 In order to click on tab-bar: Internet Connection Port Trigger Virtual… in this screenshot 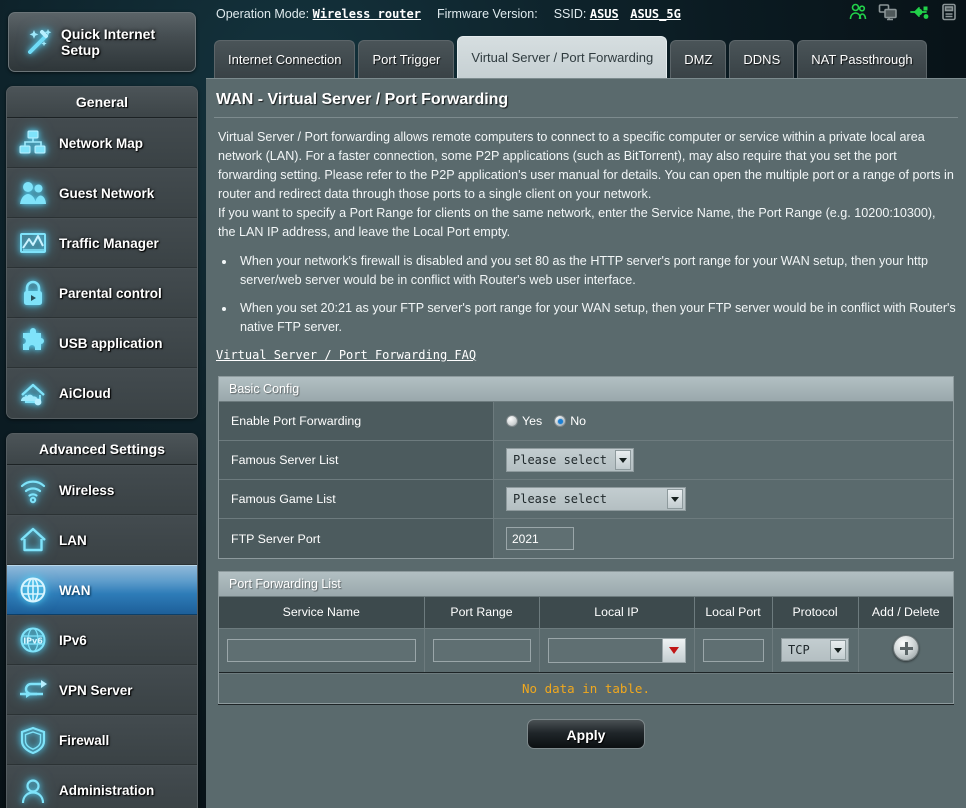, I will do `click(566, 57)`.